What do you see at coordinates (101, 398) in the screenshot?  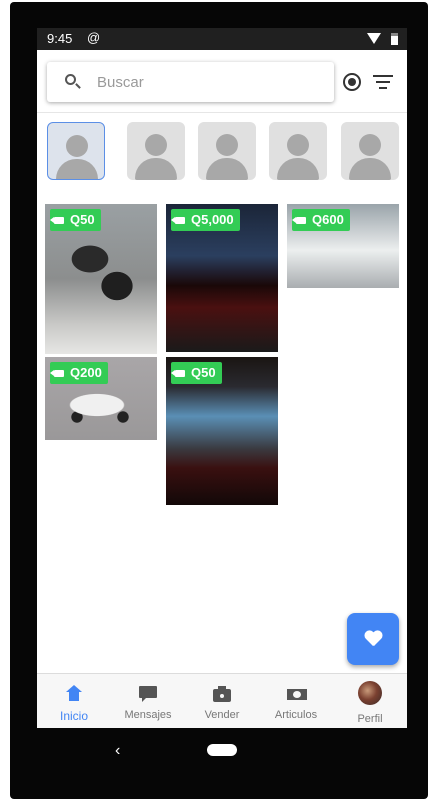 I see `listing-card-toy-car: Q200` at bounding box center [101, 398].